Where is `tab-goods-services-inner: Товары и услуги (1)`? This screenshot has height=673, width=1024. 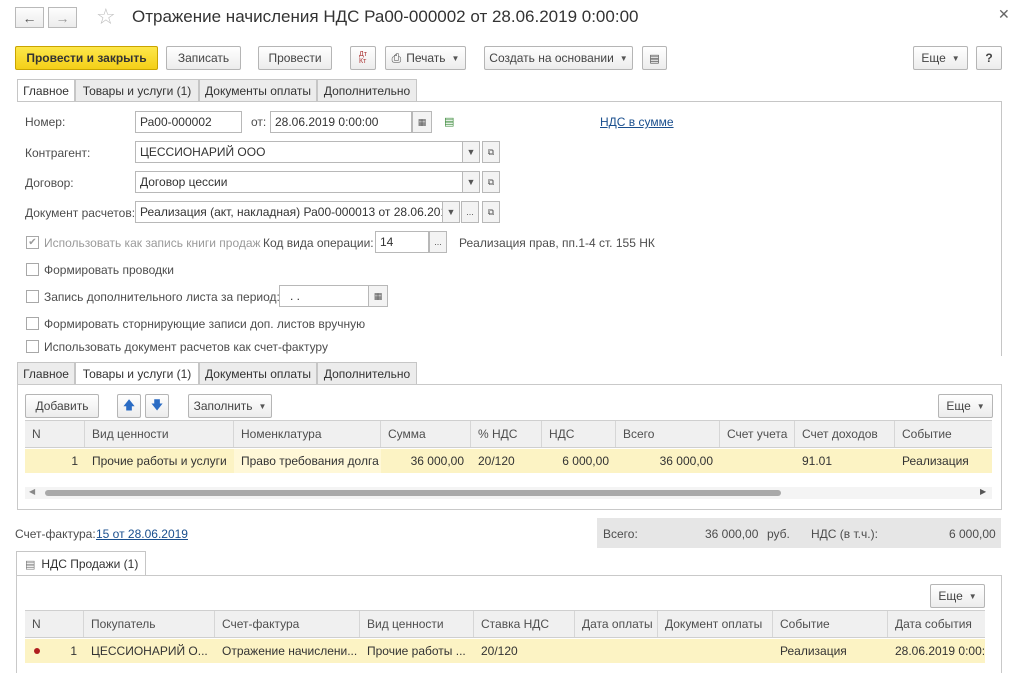 tab-goods-services-inner: Товары и услуги (1) is located at coordinates (137, 373).